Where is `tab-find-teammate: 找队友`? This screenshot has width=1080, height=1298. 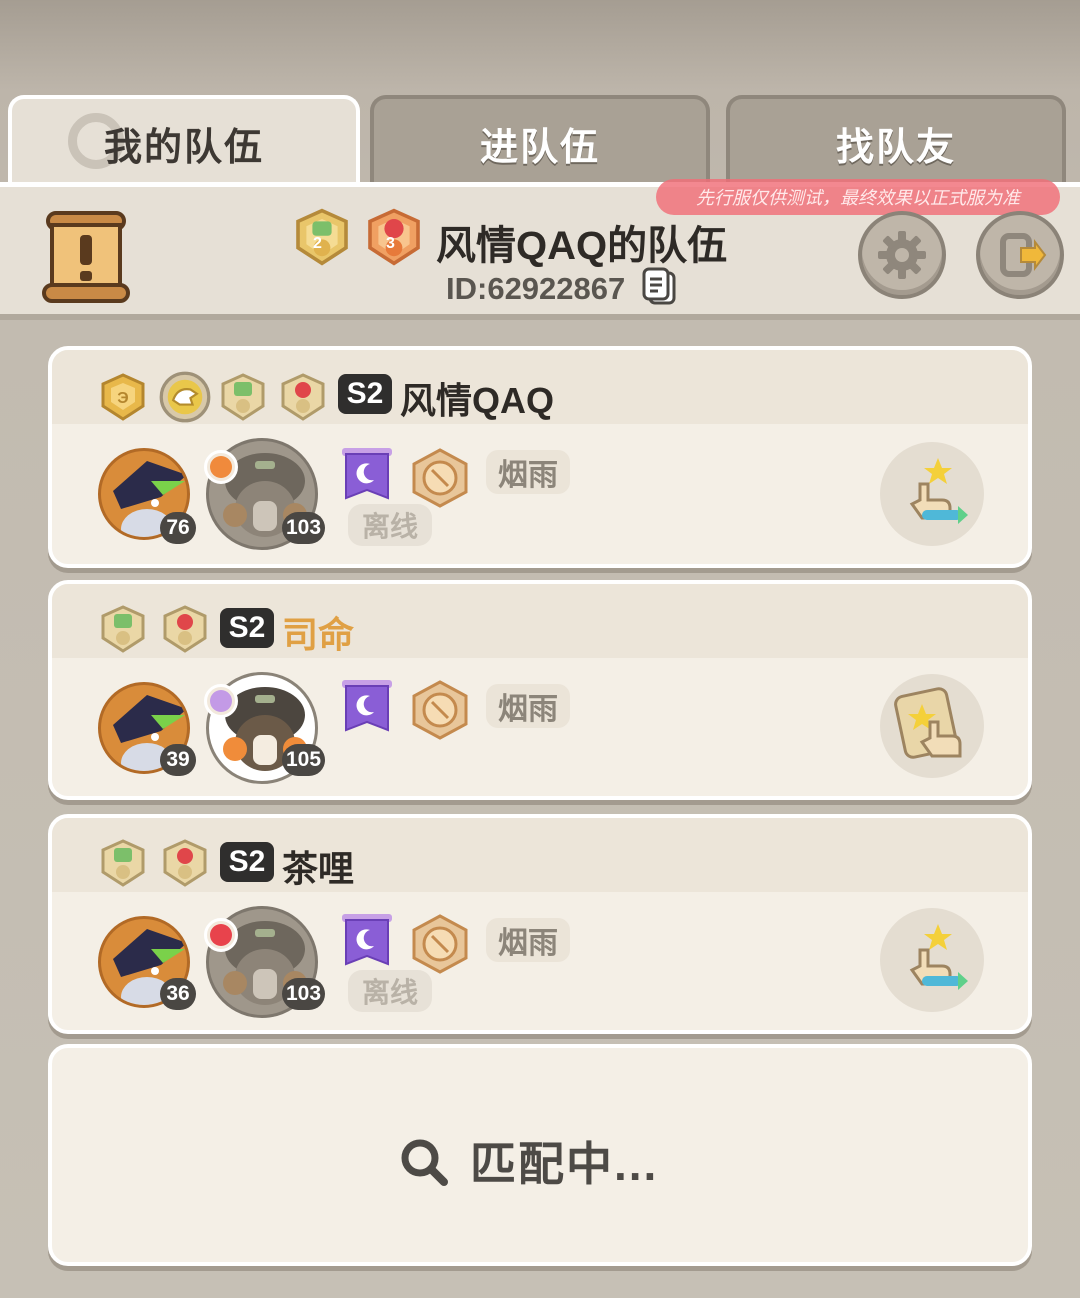 tab-find-teammate: 找队友 is located at coordinates (896, 141).